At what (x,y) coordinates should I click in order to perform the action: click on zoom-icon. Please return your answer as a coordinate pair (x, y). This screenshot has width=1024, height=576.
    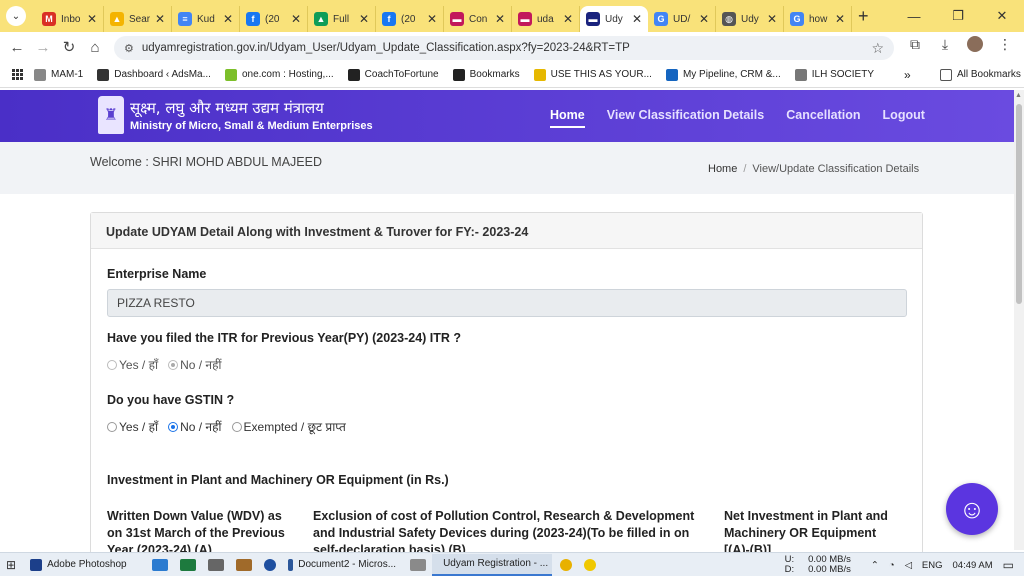
    Looking at the image, I should click on (270, 564).